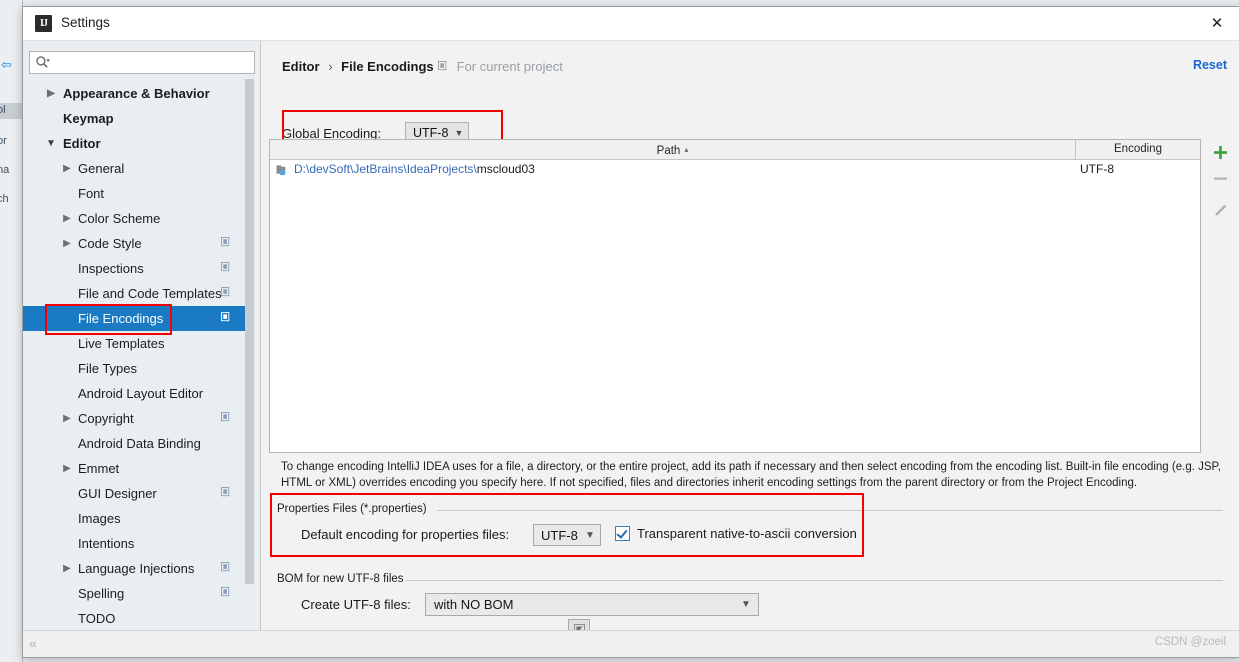 This screenshot has width=1239, height=662. What do you see at coordinates (3, 141) in the screenshot?
I see `background-fragment-1: or` at bounding box center [3, 141].